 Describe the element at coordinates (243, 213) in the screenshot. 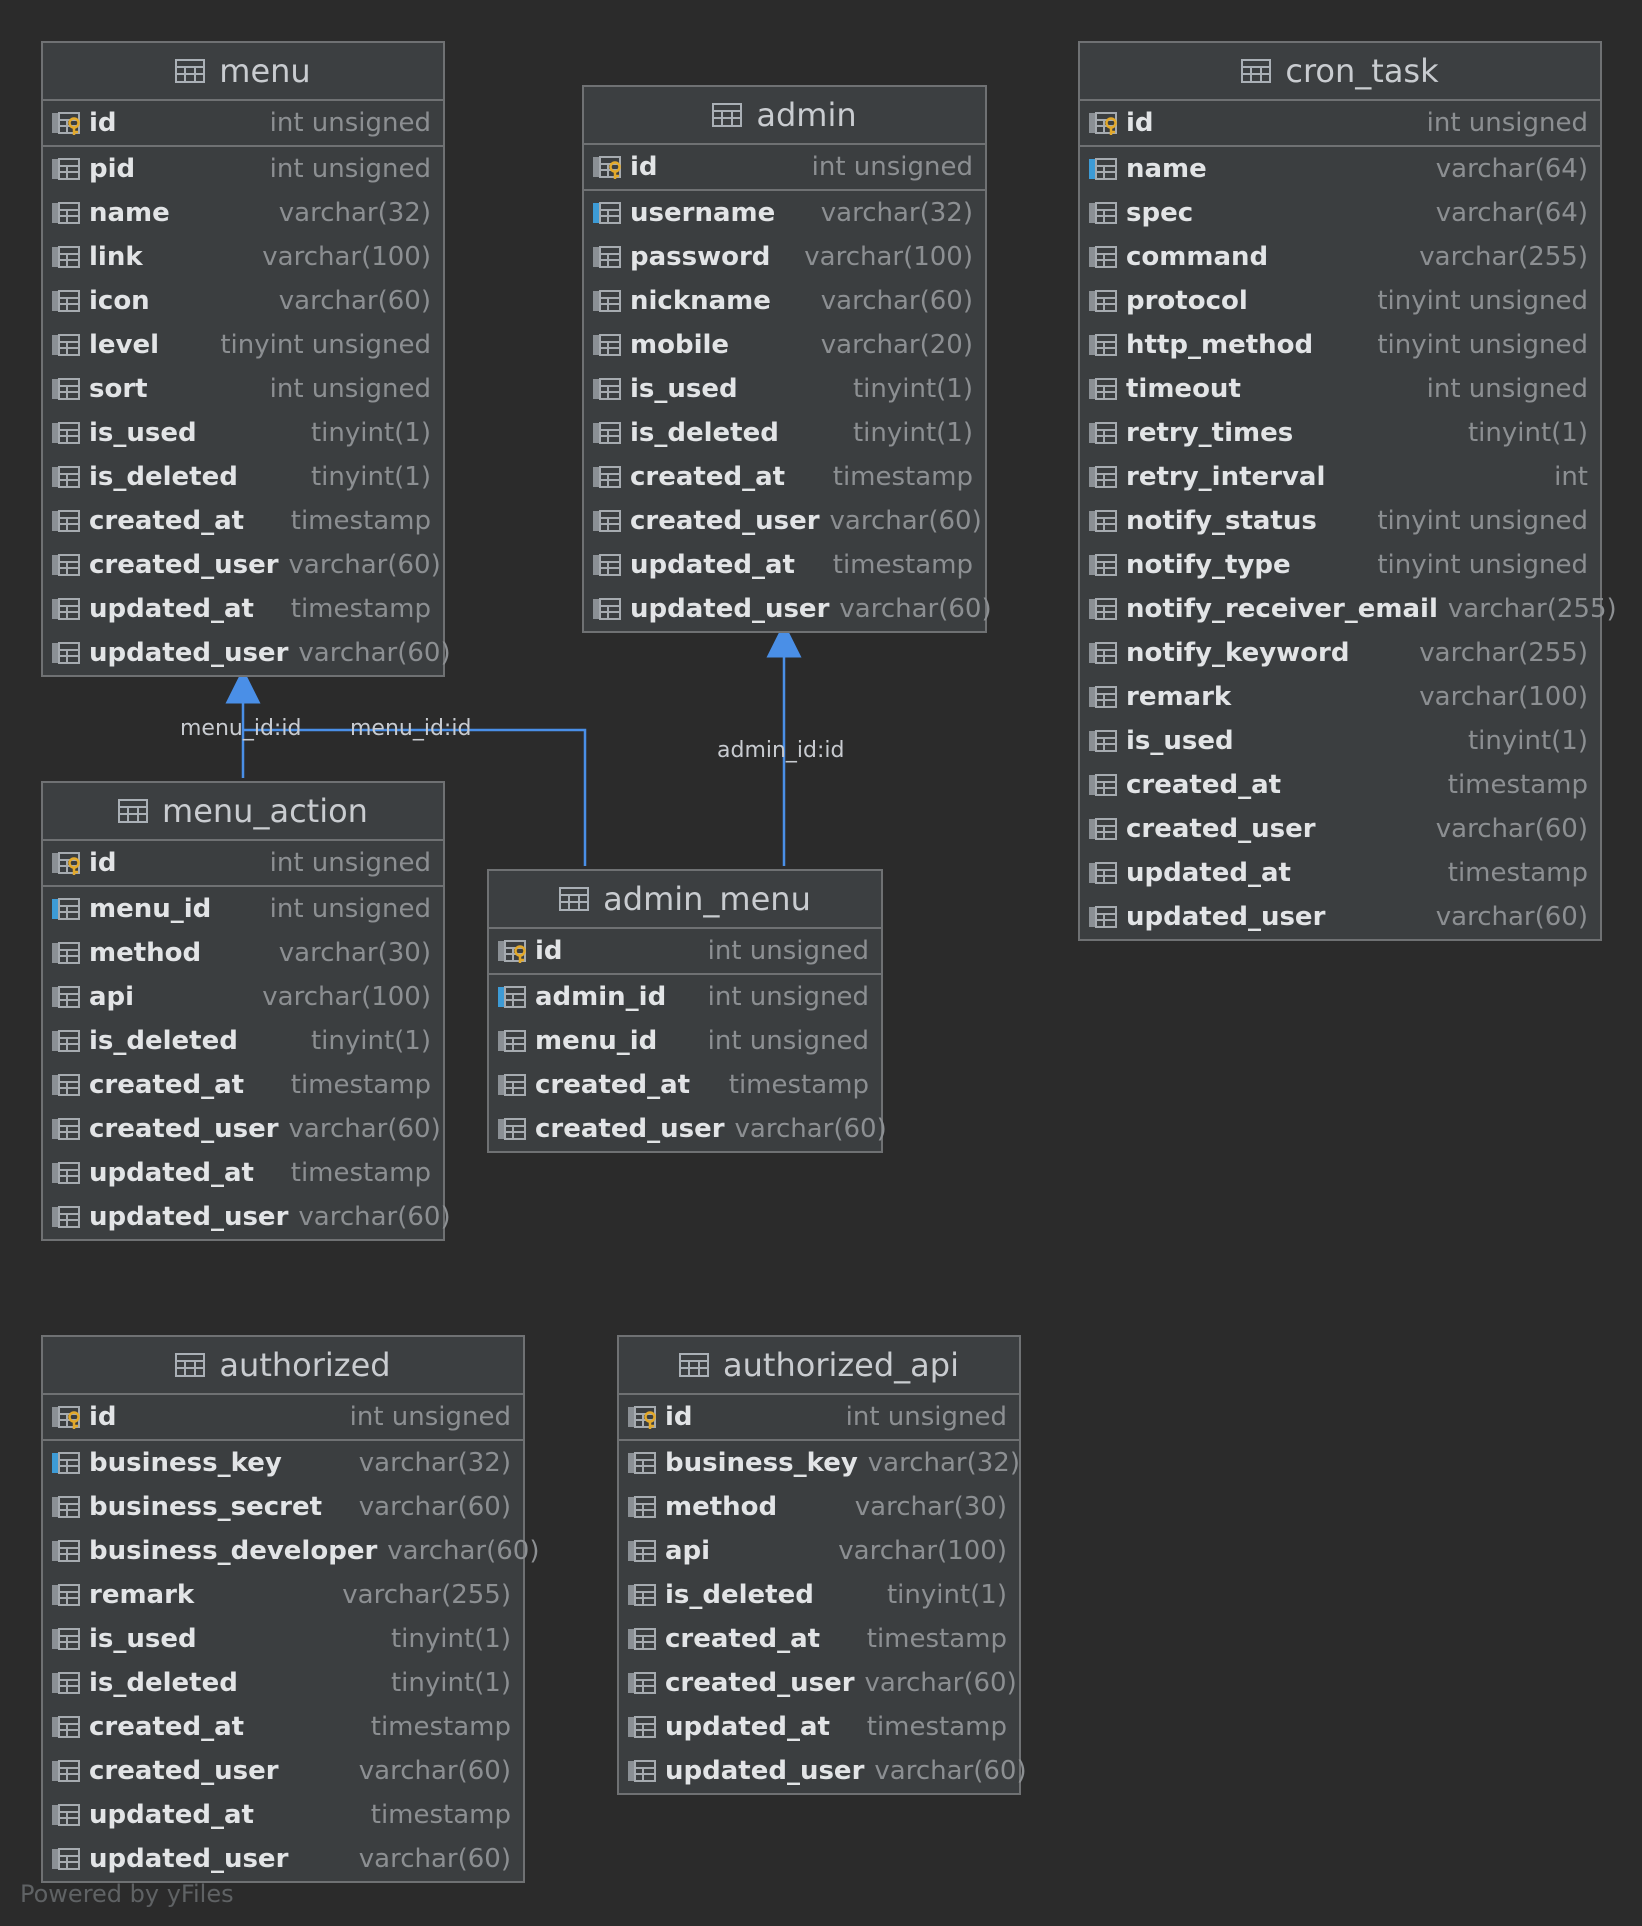

I see `column-row: name varchar(32)` at that location.